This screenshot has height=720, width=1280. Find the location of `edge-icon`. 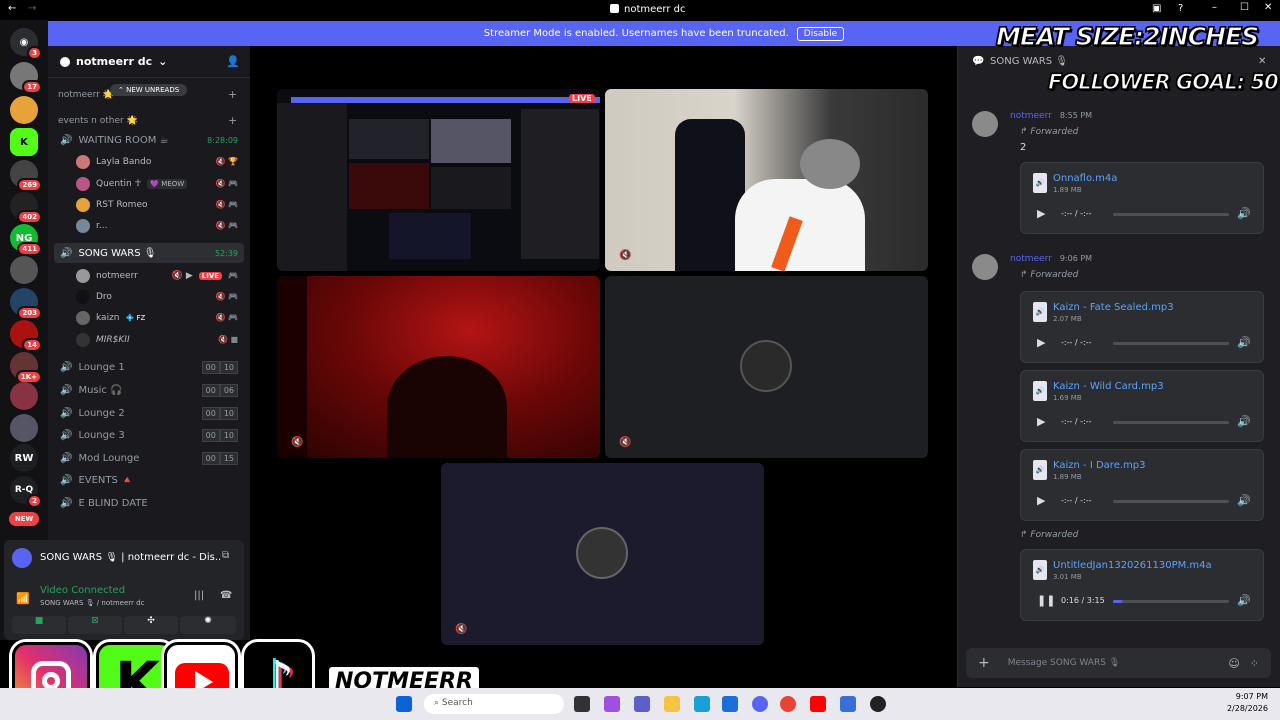

edge-icon is located at coordinates (702, 704).